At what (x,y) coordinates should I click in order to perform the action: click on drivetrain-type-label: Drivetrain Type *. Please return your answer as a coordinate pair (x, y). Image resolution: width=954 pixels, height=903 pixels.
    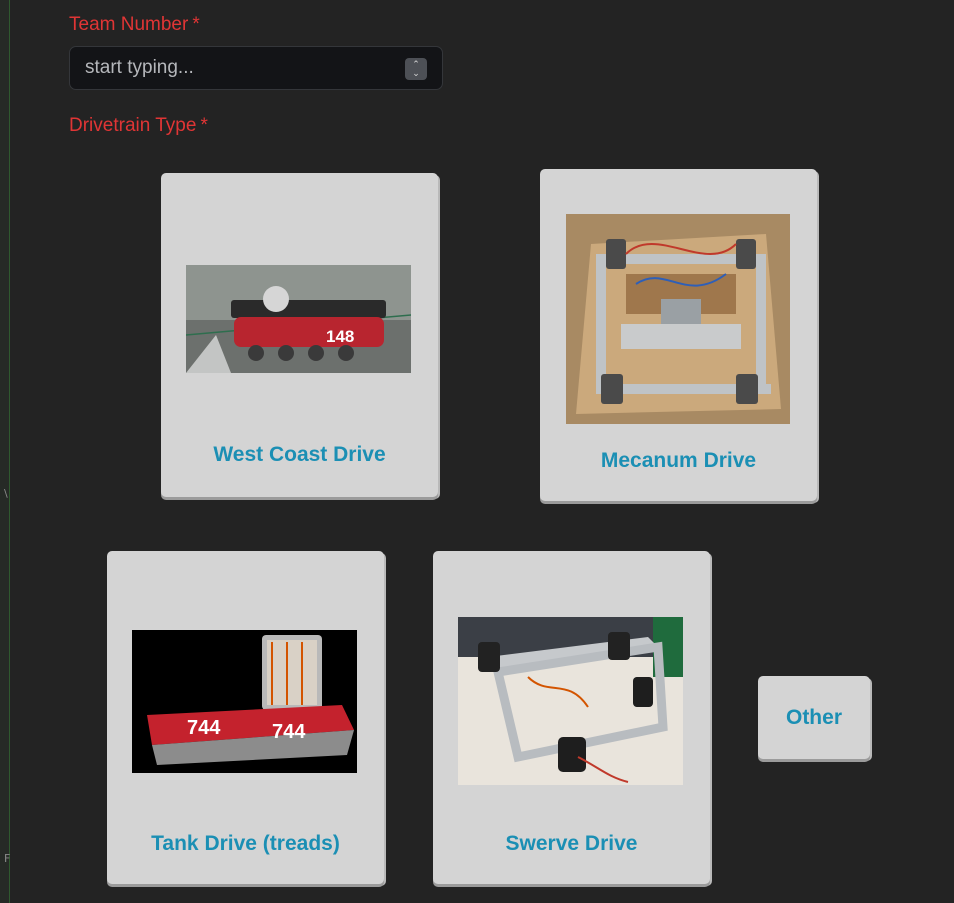
    Looking at the image, I should click on (138, 126).